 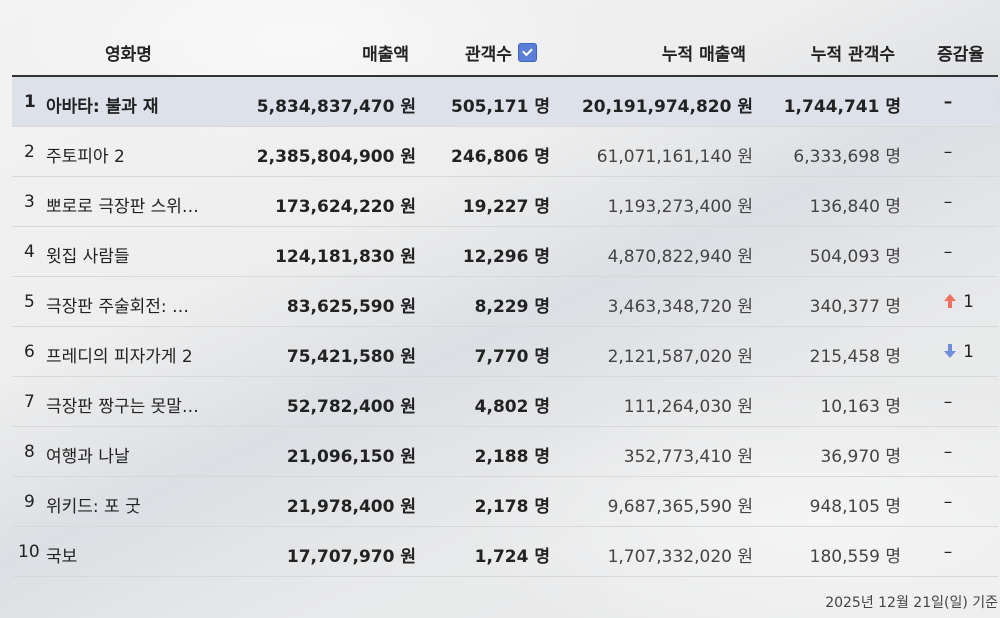 I want to click on rank-number: 10, so click(x=29, y=552).